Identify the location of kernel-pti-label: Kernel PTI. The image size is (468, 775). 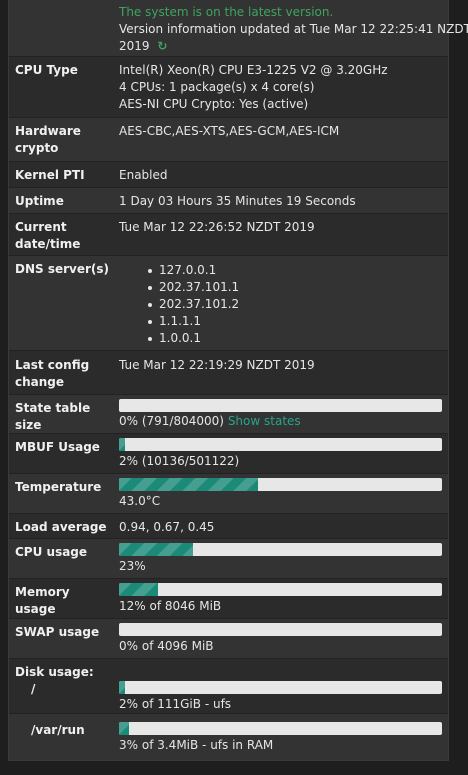
(50, 175).